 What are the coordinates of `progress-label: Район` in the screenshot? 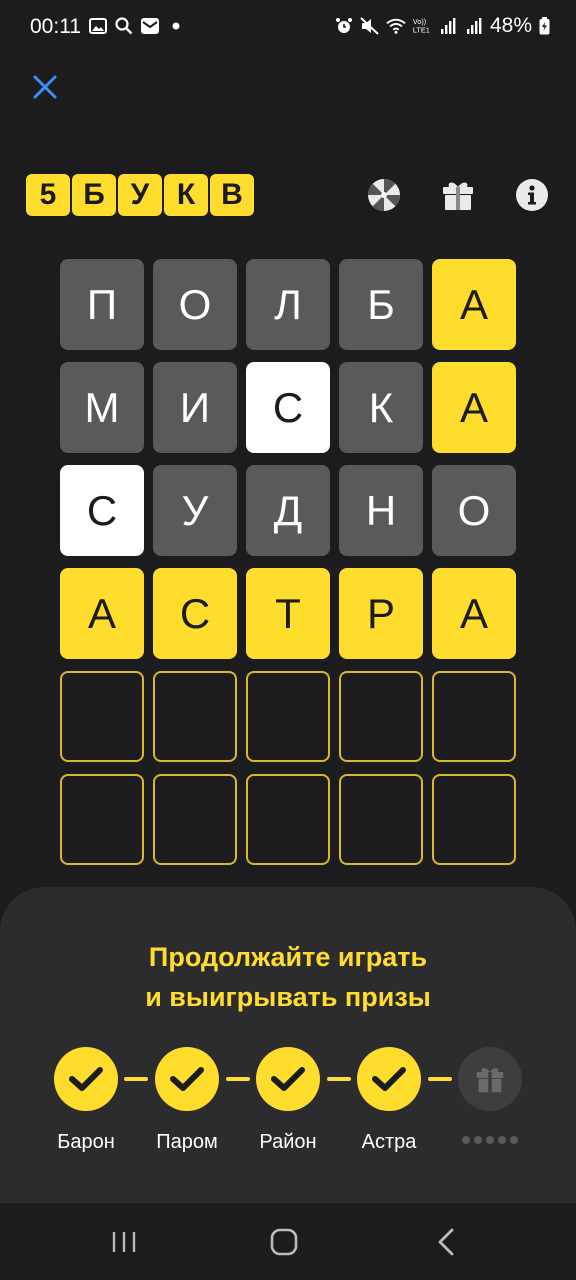 It's located at (288, 1142).